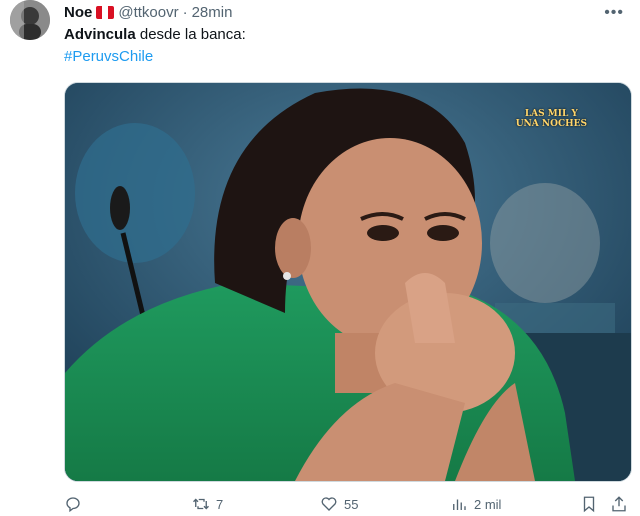 Image resolution: width=640 pixels, height=516 pixels. I want to click on more-options-icon: •••, so click(614, 13).